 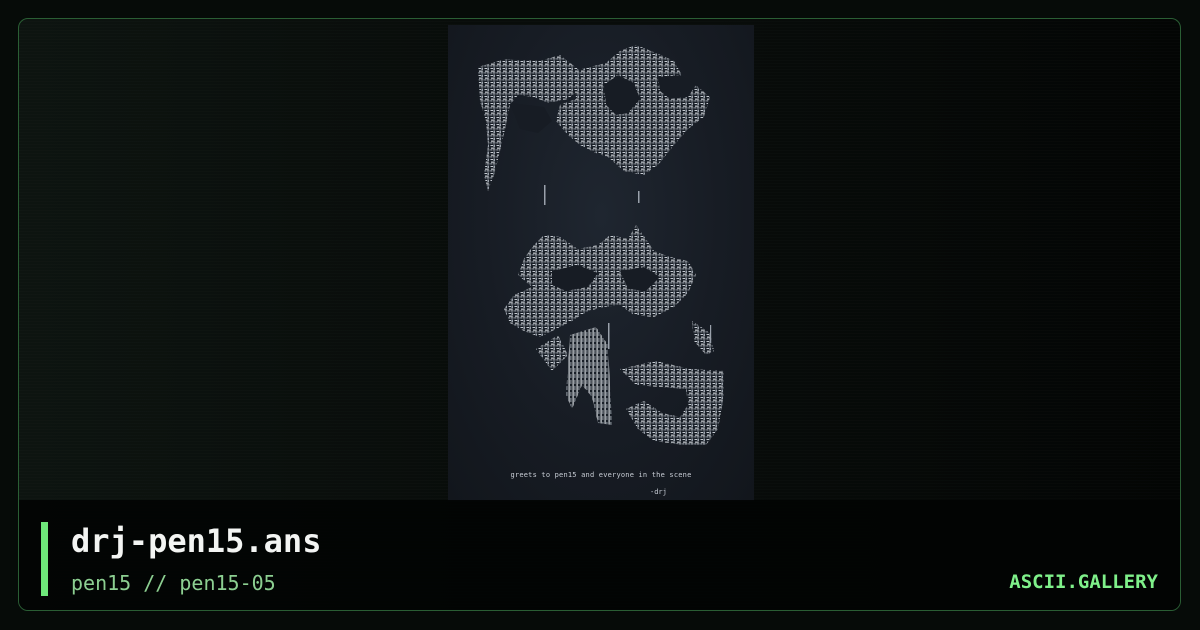 What do you see at coordinates (196, 541) in the screenshot?
I see `file-title: drj-pen15.ans` at bounding box center [196, 541].